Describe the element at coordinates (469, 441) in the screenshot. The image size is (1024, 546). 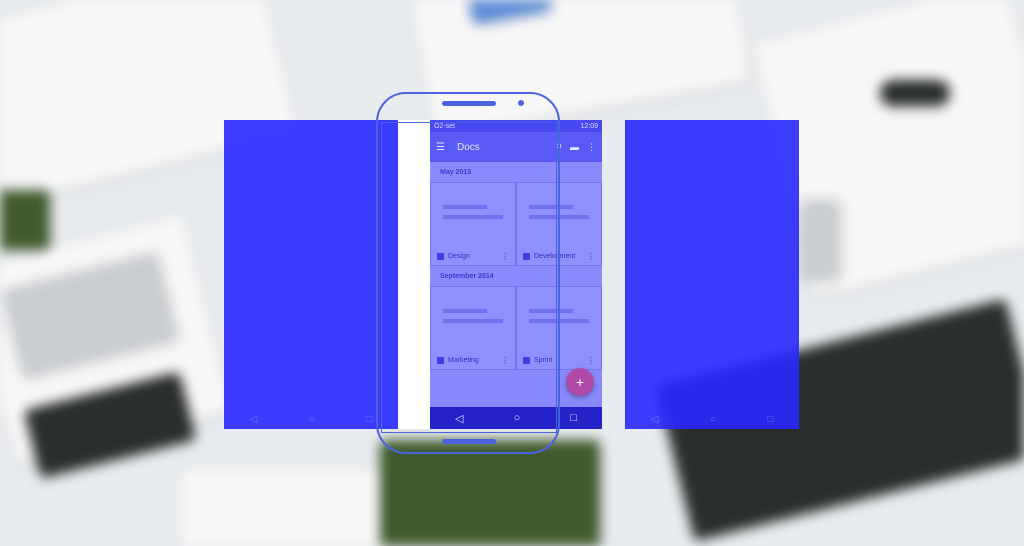
I see `bottom-grille` at that location.